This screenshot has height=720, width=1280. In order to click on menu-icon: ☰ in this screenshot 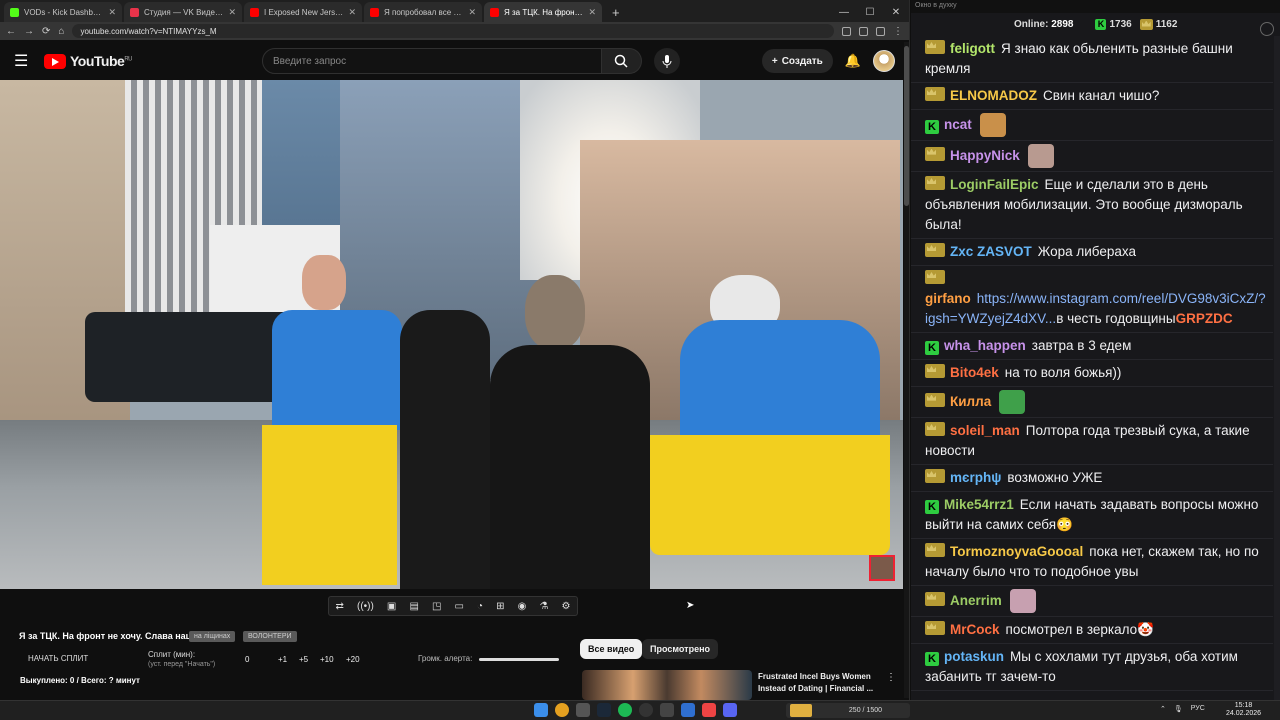, I will do `click(23, 61)`.